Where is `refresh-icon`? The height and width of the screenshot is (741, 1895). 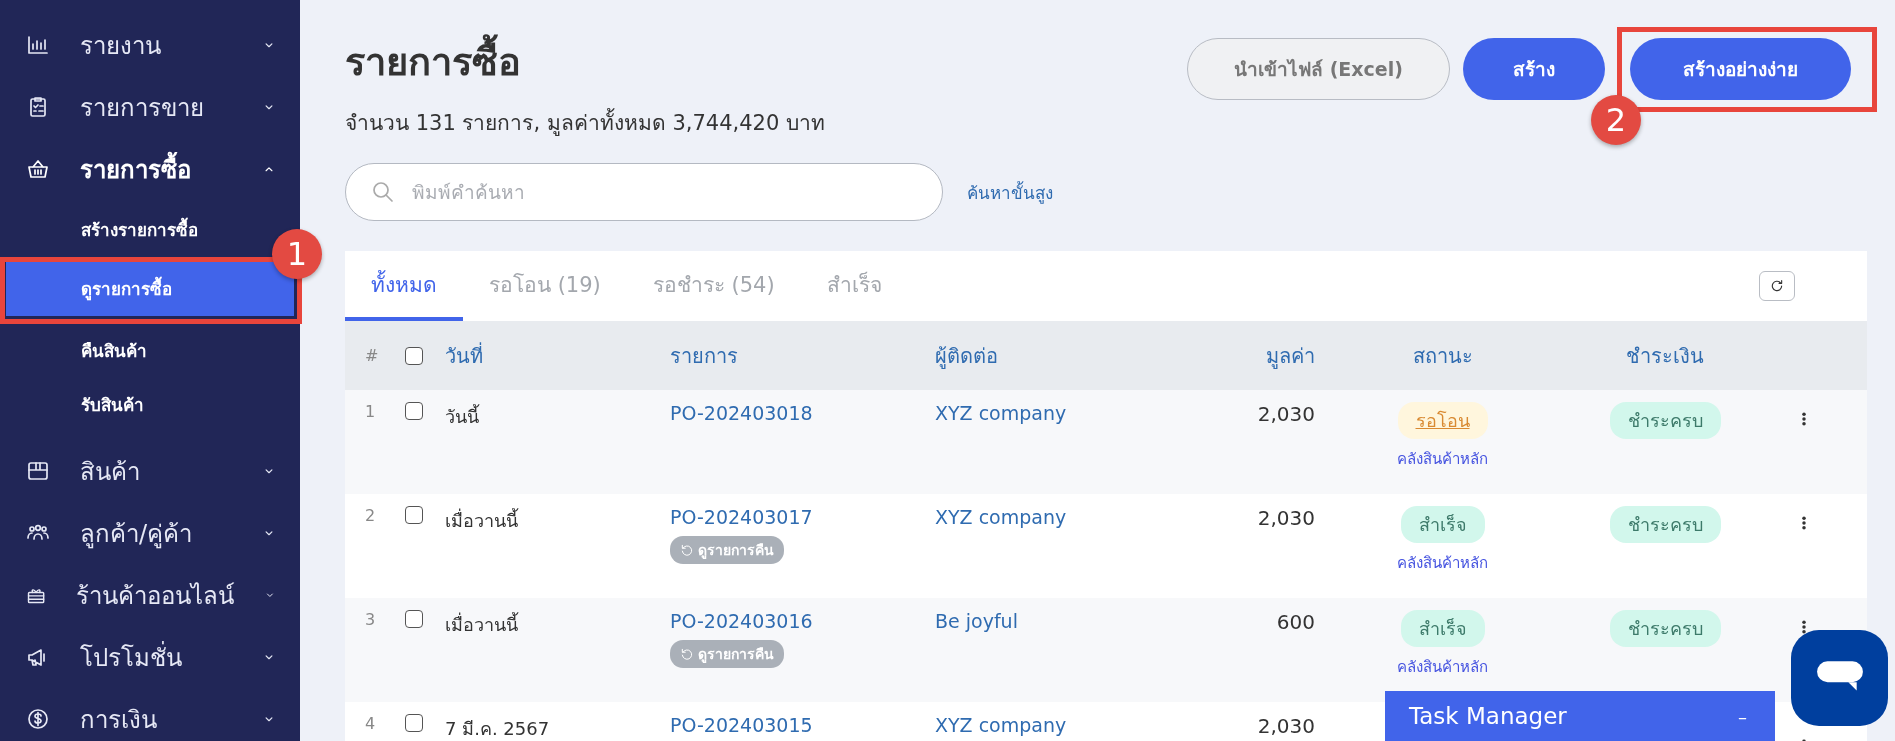 refresh-icon is located at coordinates (1777, 286).